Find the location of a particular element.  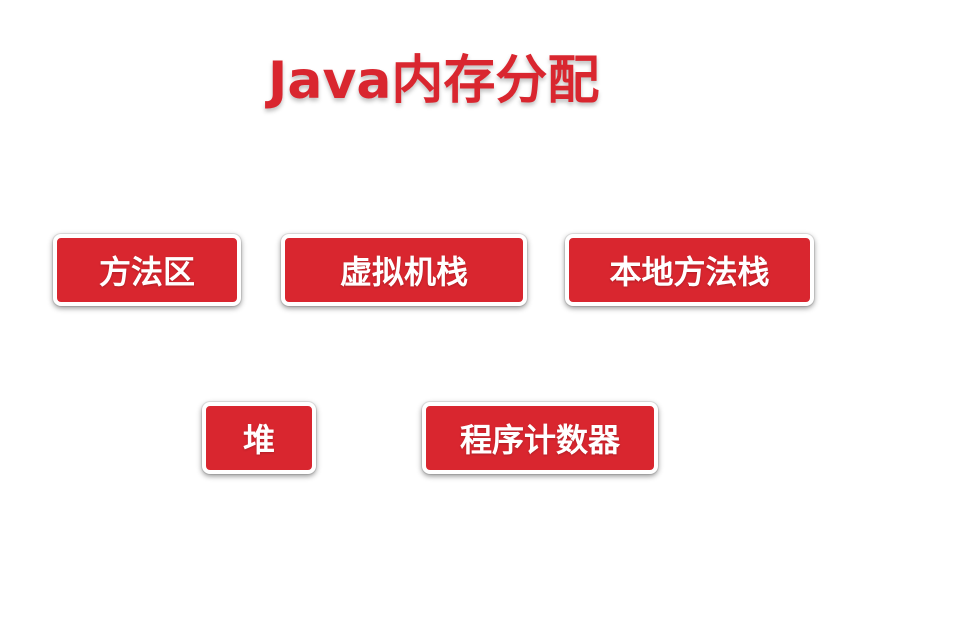

vm-stack-box: 虚拟机栈 is located at coordinates (404, 270).